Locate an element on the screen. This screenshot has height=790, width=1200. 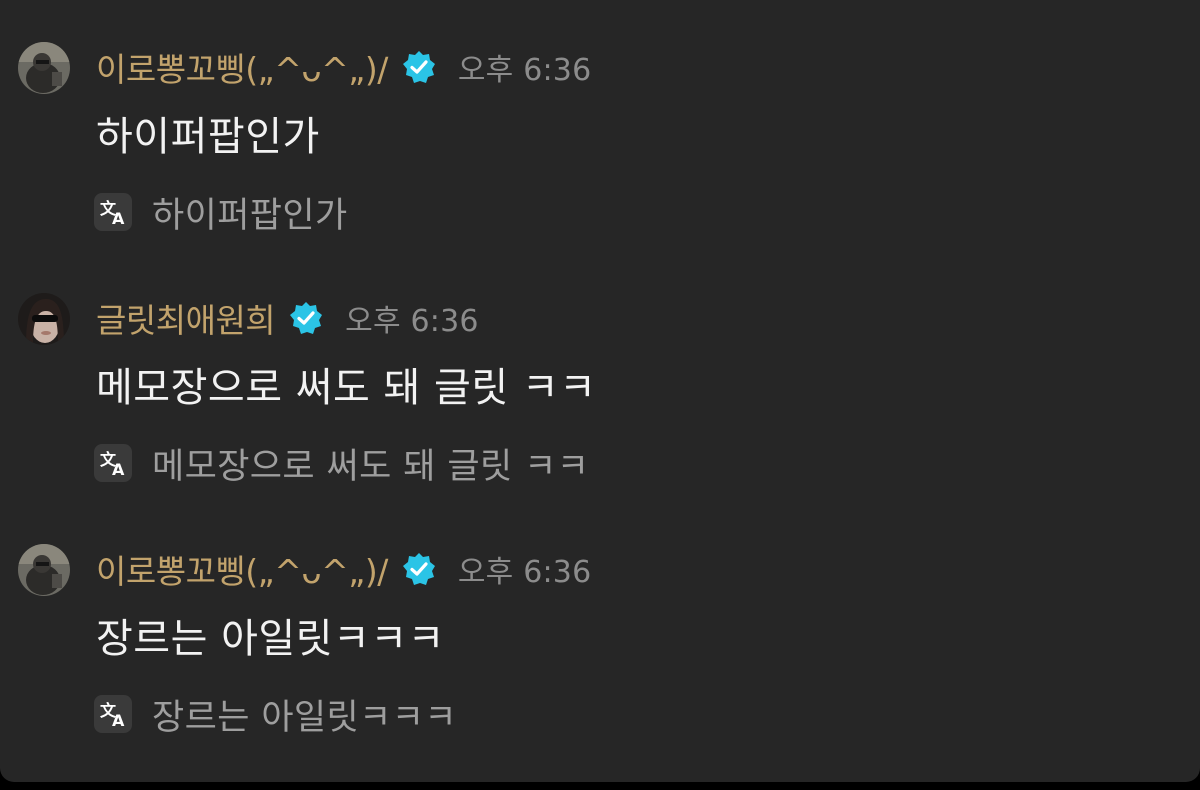
translation-row: 文 A 장르는 아일릿ㅋㅋㅋ is located at coordinates (275, 715).